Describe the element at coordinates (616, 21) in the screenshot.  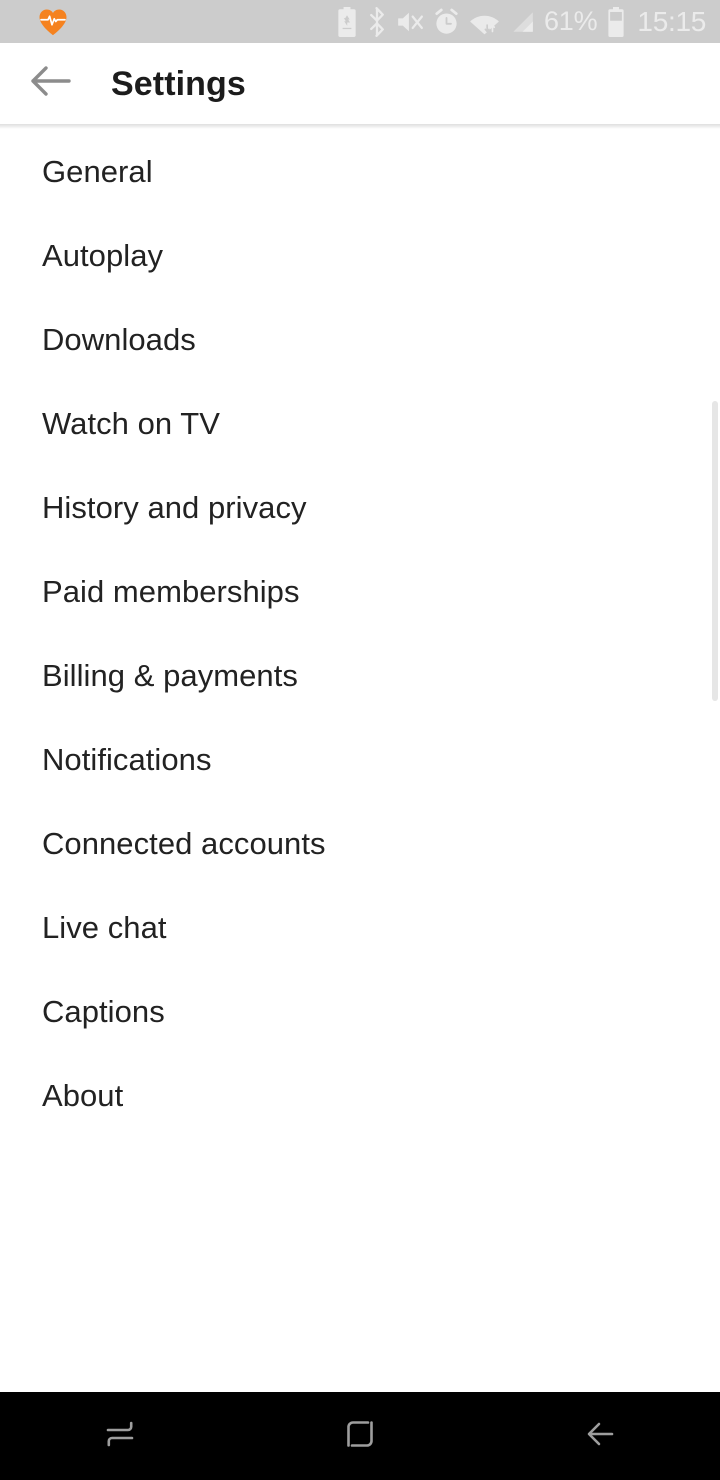
I see `battery-icon` at that location.